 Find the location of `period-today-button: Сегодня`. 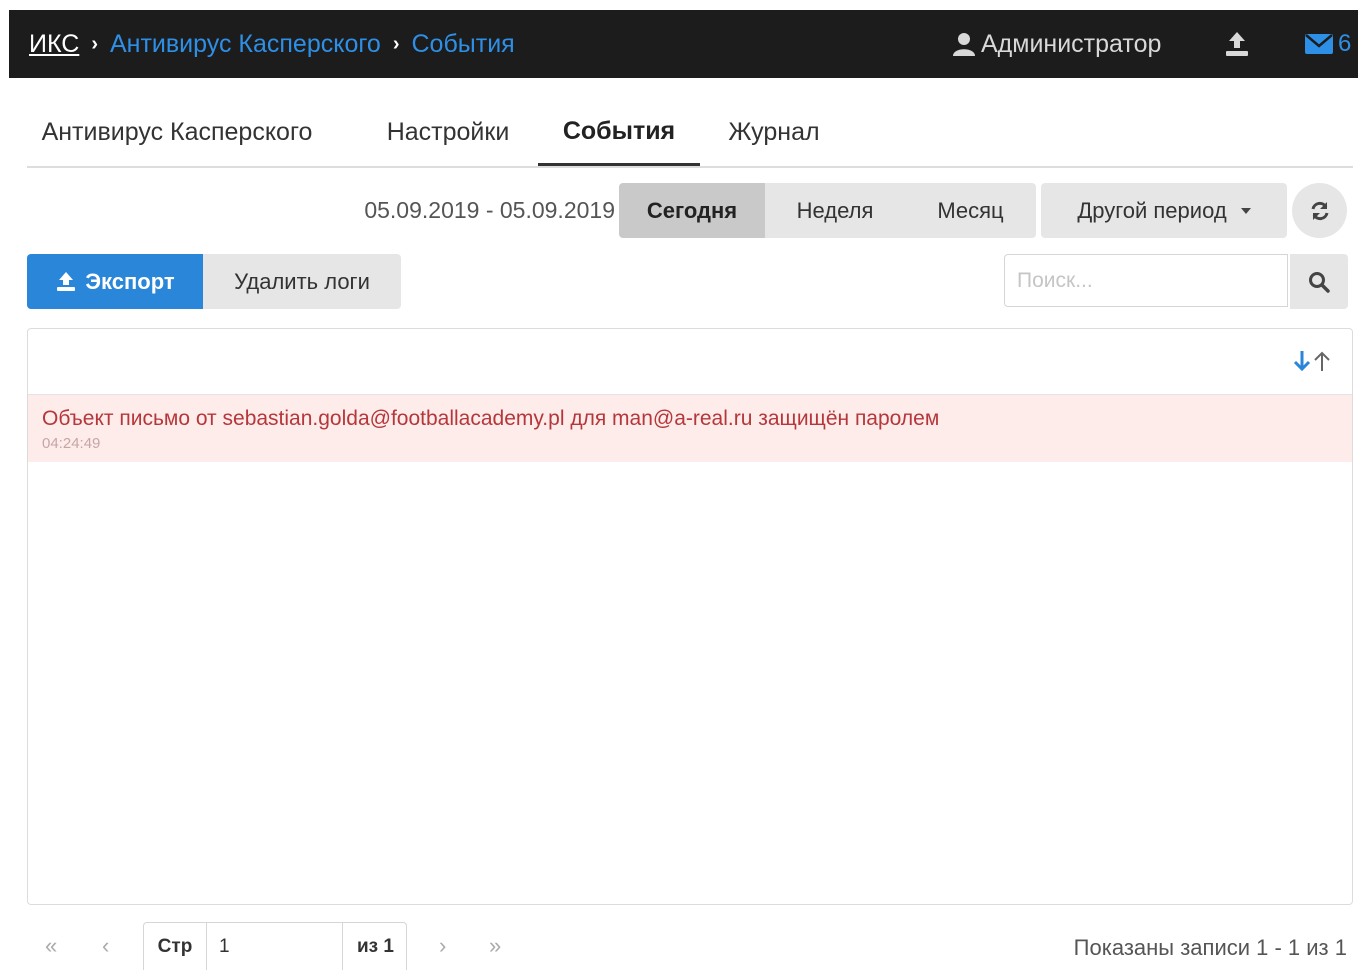

period-today-button: Сегодня is located at coordinates (692, 210).